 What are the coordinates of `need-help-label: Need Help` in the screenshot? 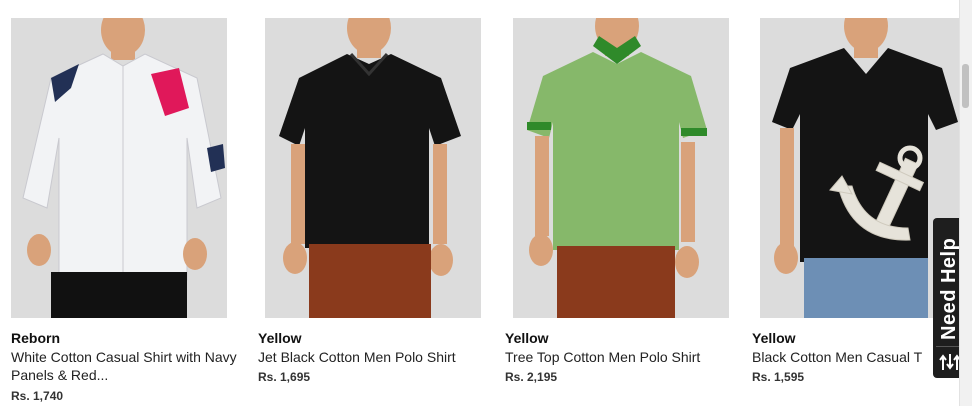 It's located at (949, 280).